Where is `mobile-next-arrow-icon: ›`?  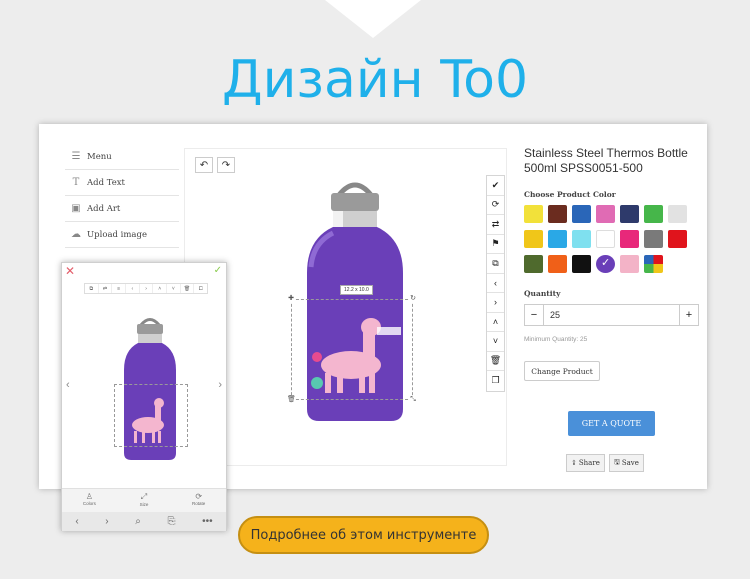 mobile-next-arrow-icon: › is located at coordinates (220, 385).